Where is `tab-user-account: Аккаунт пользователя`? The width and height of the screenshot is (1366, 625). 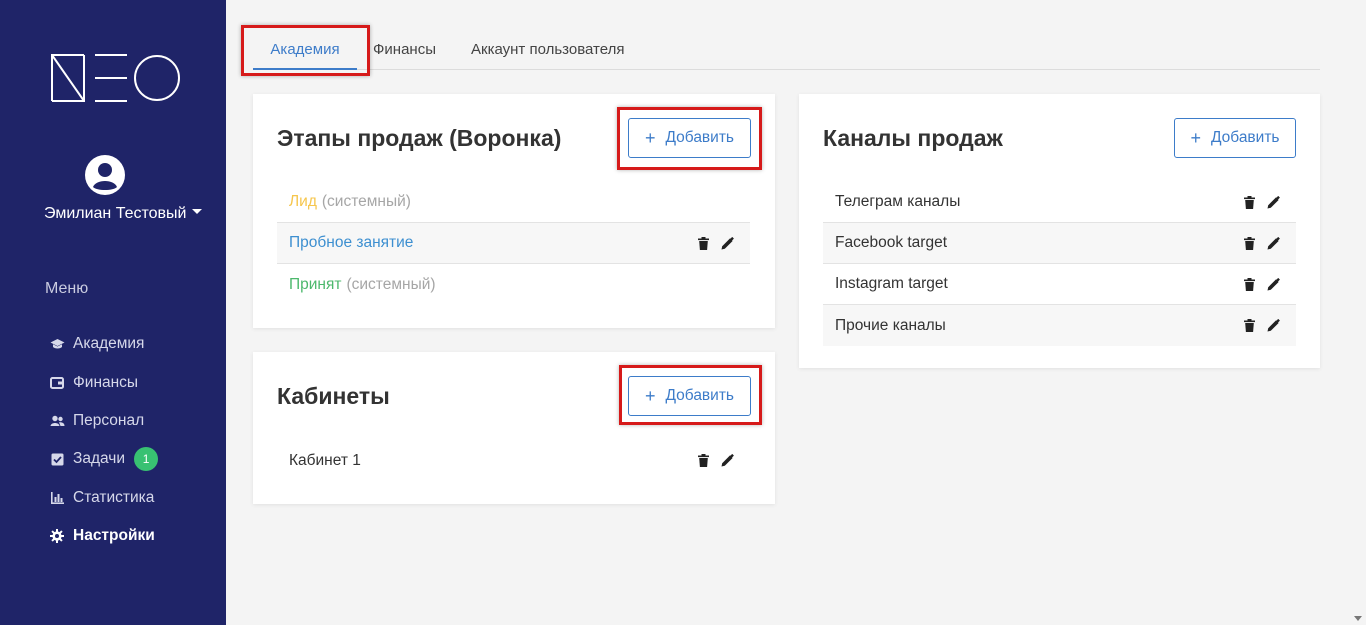
tab-user-account: Аккаунт пользователя is located at coordinates (547, 49).